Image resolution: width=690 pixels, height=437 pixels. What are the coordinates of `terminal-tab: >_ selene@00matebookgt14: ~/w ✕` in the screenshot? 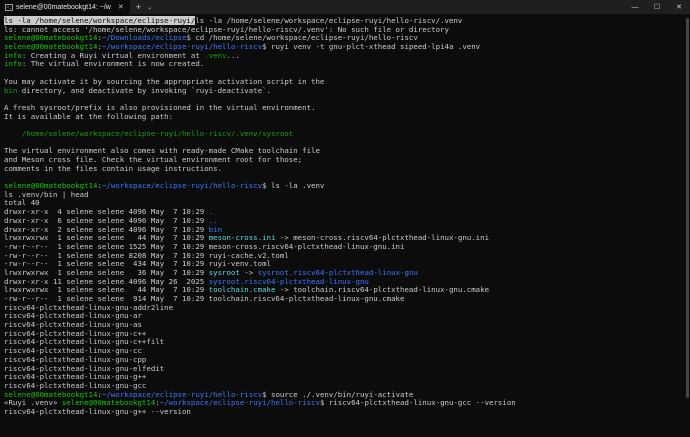 It's located at (65, 7).